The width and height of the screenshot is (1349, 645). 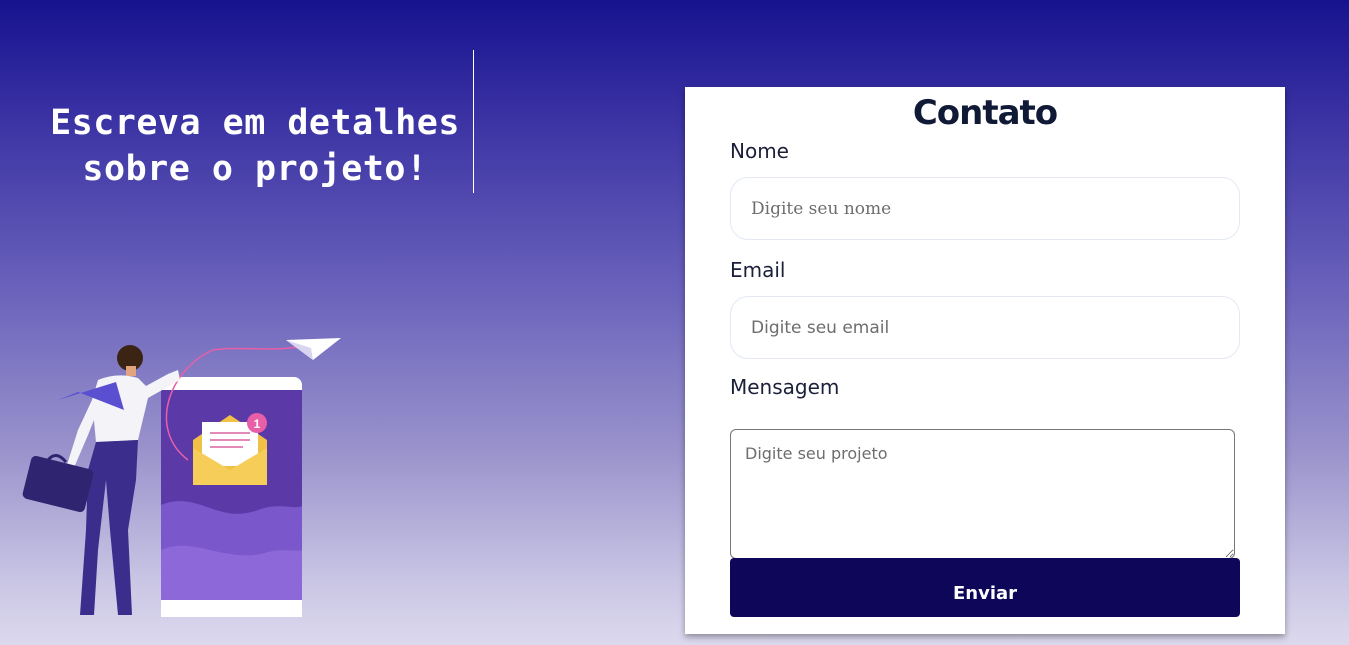 What do you see at coordinates (985, 113) in the screenshot?
I see `form-title: Contato` at bounding box center [985, 113].